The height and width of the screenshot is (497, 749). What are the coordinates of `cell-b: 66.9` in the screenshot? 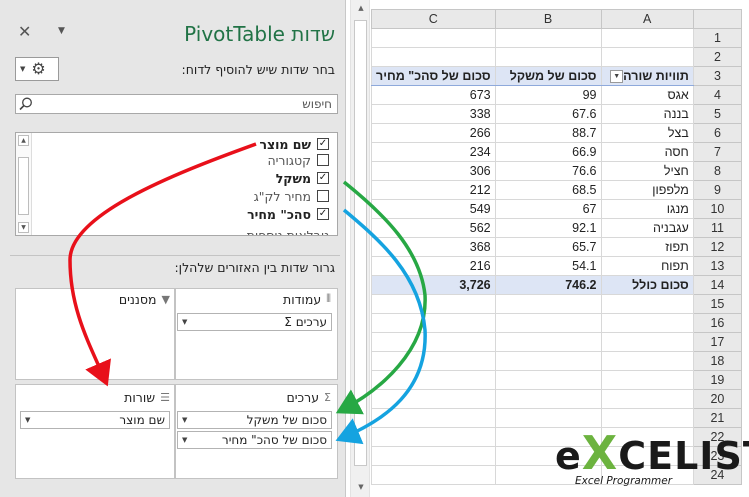 It's located at (548, 152).